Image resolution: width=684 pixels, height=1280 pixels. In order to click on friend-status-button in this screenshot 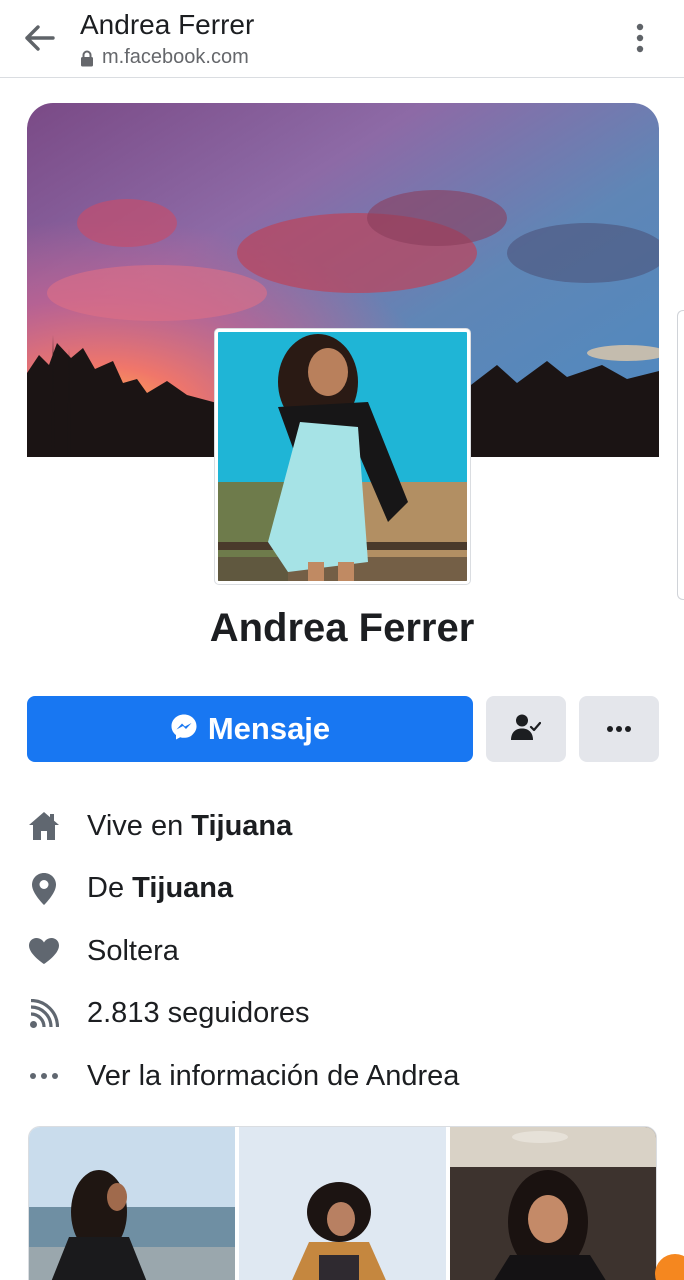, I will do `click(526, 729)`.